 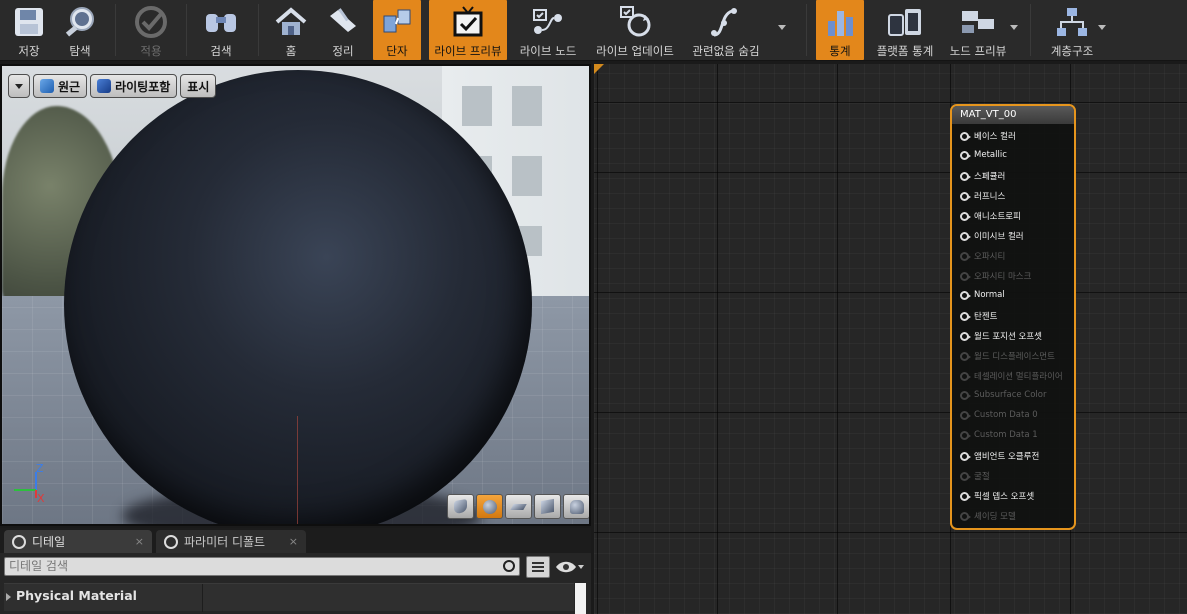 I want to click on save-button: 저장, so click(x=29, y=30).